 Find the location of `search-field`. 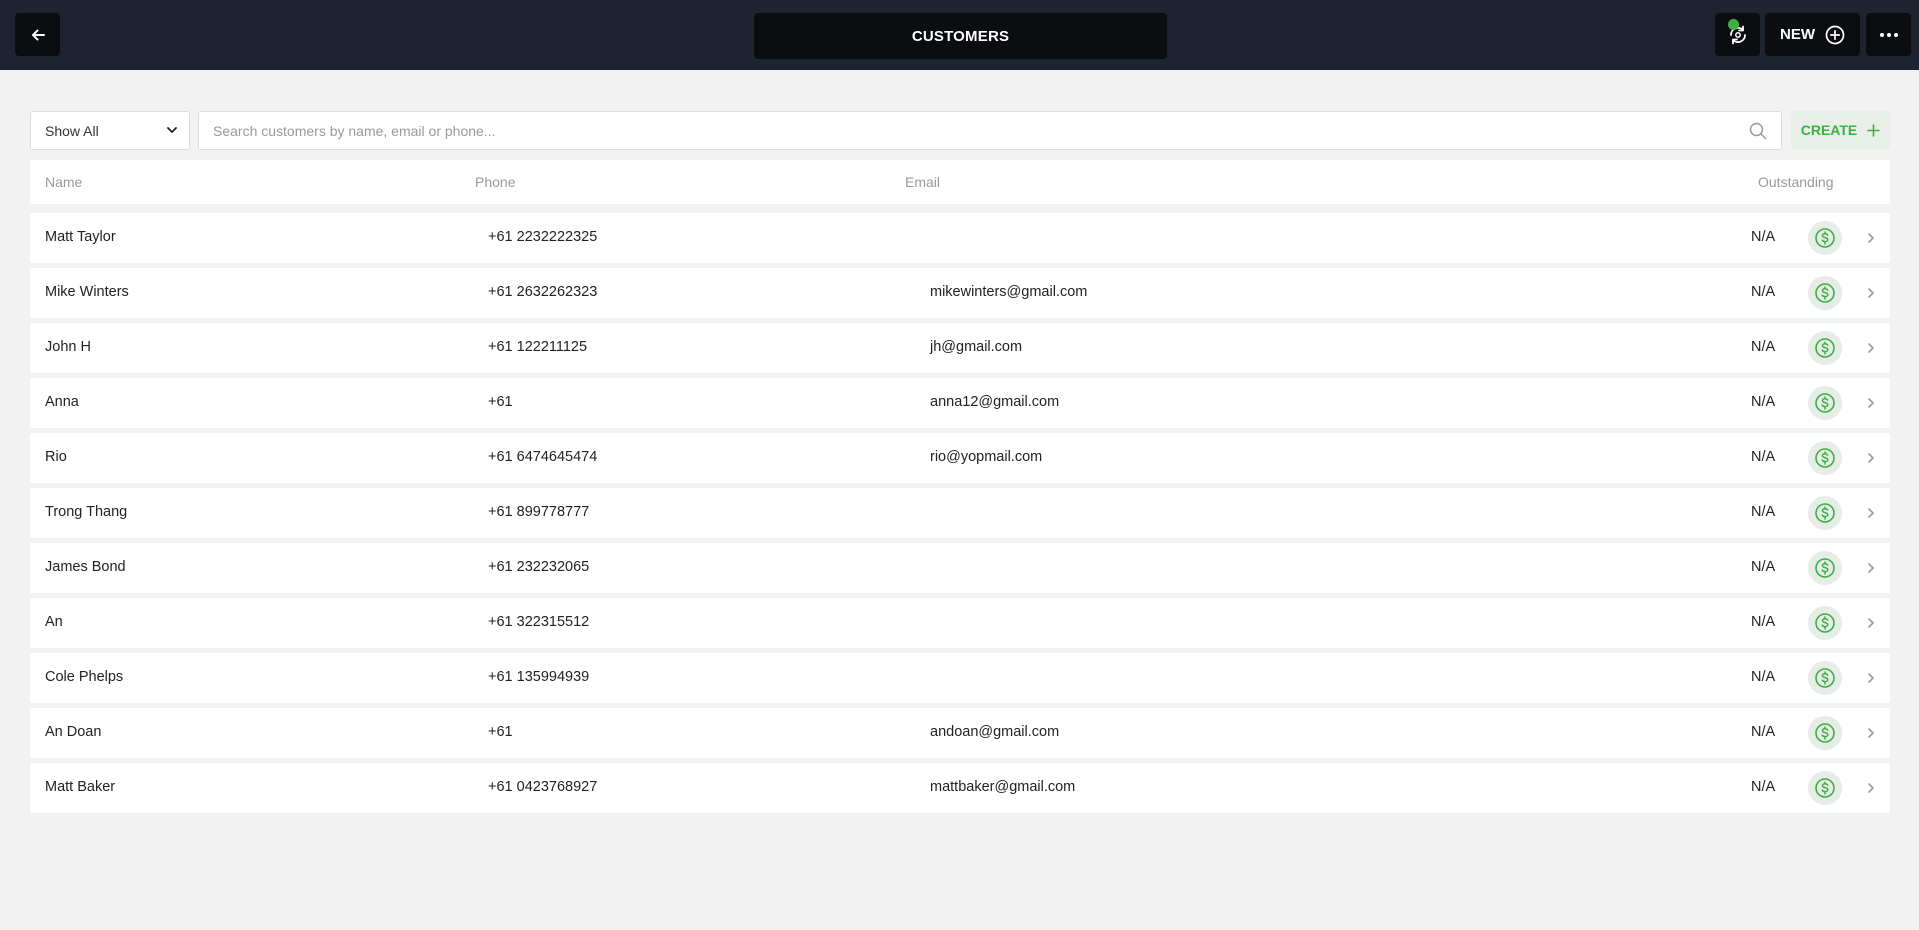

search-field is located at coordinates (990, 130).